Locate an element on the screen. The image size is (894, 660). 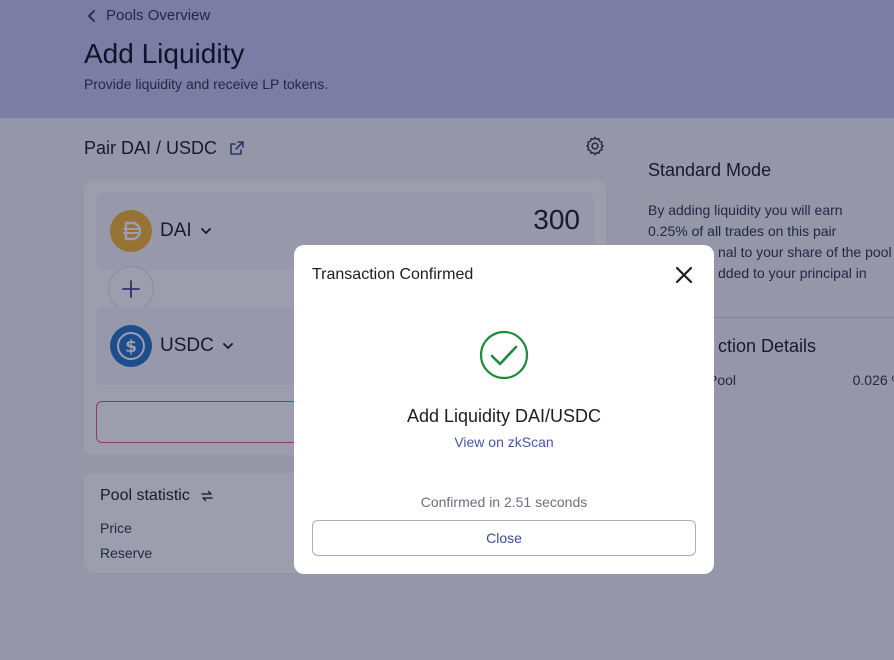
modal-title: Transaction Confirmed is located at coordinates (393, 274).